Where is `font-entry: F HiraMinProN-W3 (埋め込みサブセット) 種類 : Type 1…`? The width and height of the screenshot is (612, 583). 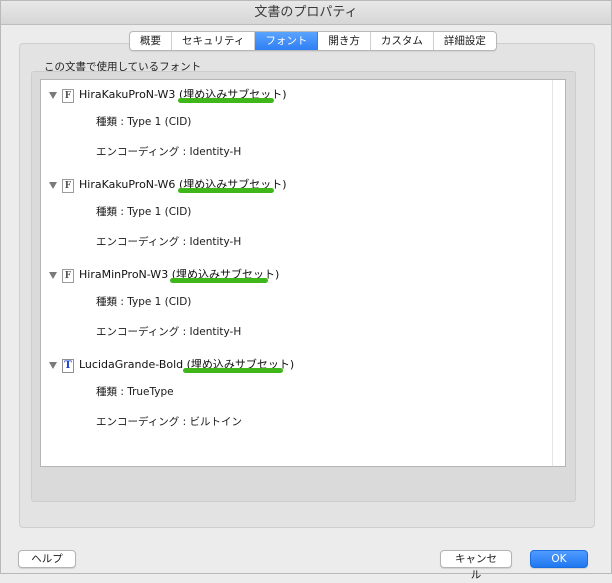
font-entry: F HiraMinProN-W3 (埋め込みサブセット) 種類 : Type 1… is located at coordinates (296, 304).